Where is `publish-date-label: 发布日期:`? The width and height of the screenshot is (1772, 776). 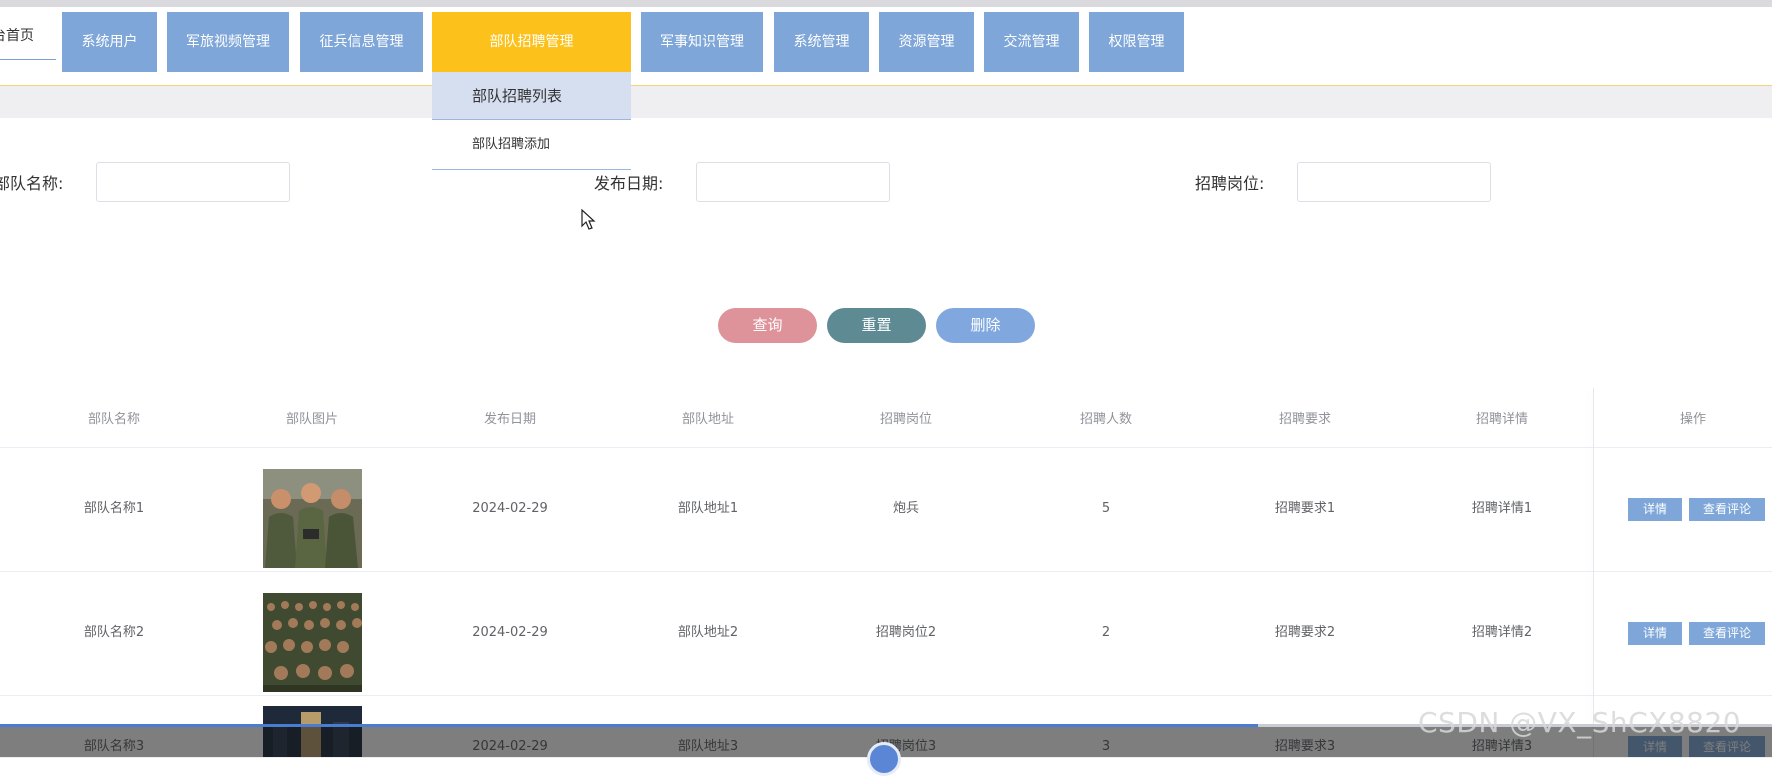
publish-date-label: 发布日期: is located at coordinates (629, 183).